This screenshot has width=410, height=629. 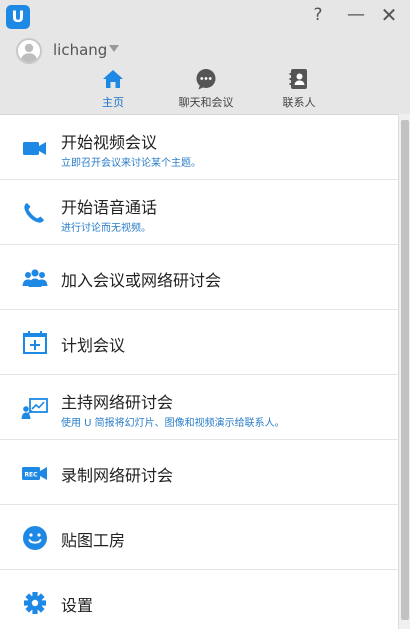 I want to click on menu-item-start-voice-call: 开始语音通话 进行讨论而无视频。, so click(x=199, y=212).